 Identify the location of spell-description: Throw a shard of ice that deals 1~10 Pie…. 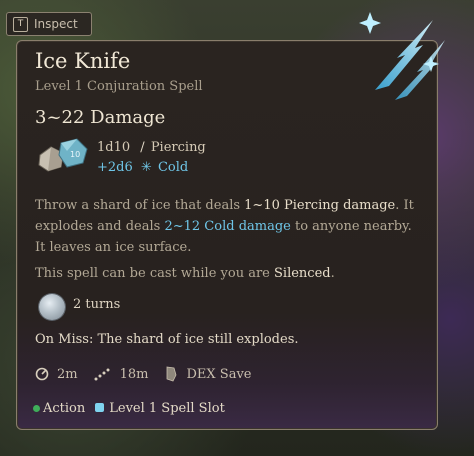
(224, 226).